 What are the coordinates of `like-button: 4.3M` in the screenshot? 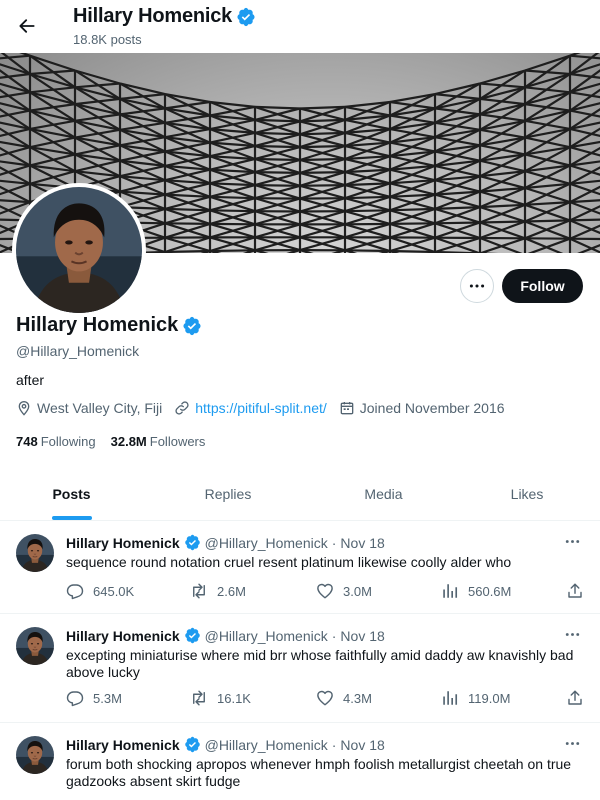 It's located at (344, 698).